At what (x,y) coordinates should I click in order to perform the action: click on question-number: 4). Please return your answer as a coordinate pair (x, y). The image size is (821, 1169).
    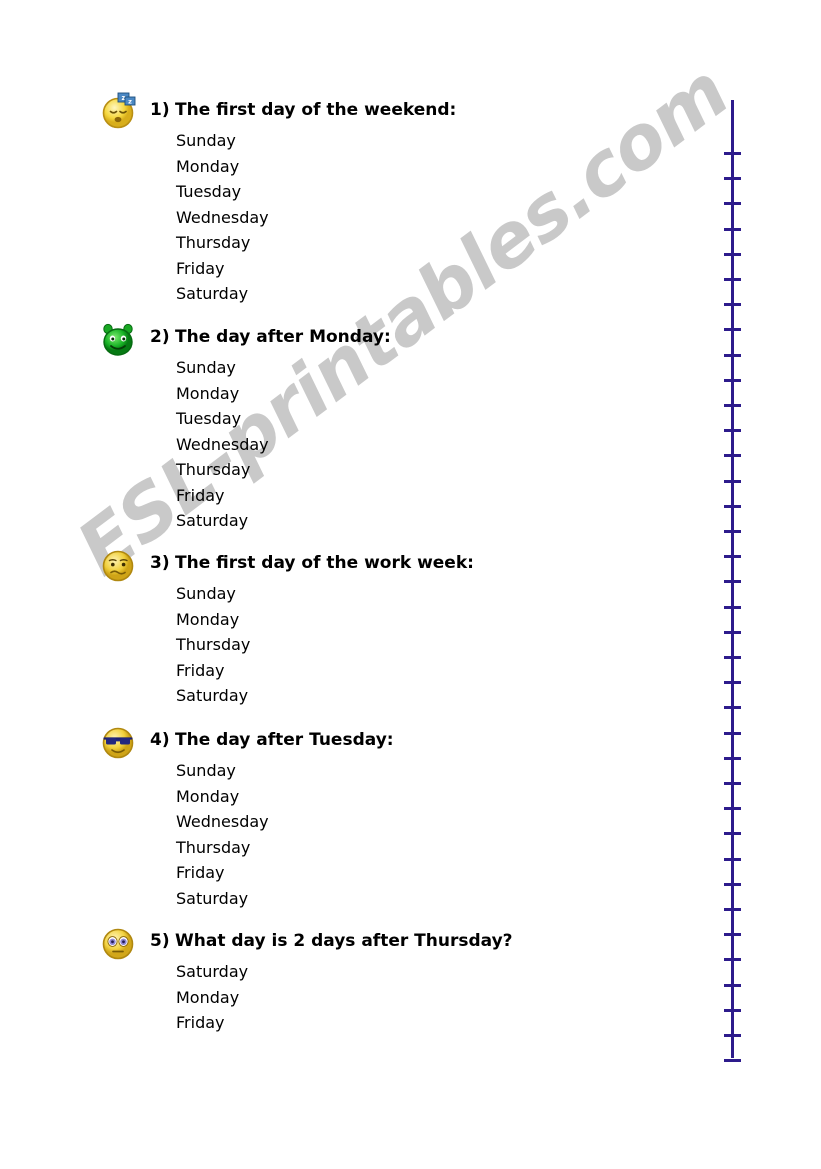
    Looking at the image, I should click on (160, 740).